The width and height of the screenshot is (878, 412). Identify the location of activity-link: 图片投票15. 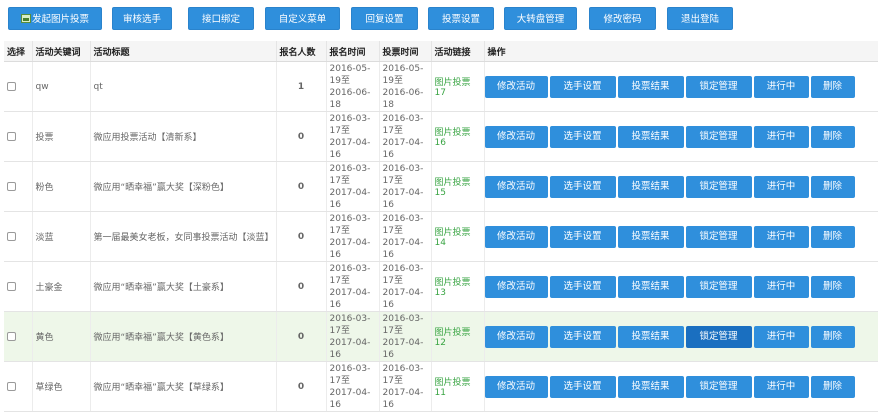
(453, 188).